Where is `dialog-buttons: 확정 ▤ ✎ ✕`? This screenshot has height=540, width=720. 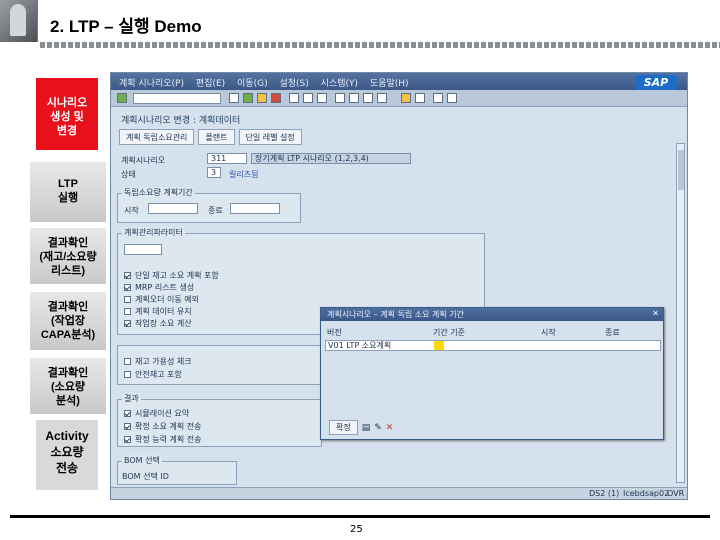
dialog-buttons: 확정 ▤ ✎ ✕ is located at coordinates (361, 427).